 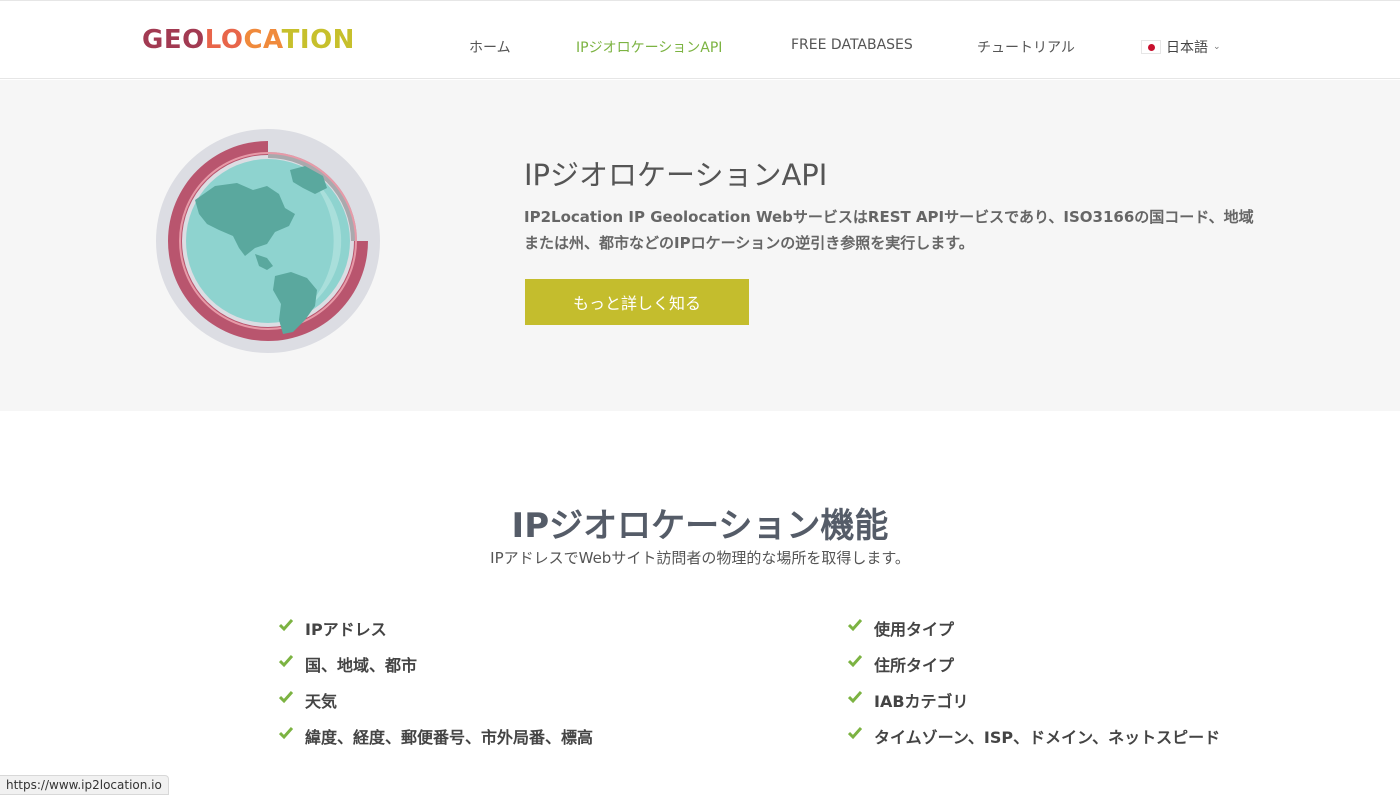 What do you see at coordinates (1047, 737) in the screenshot?
I see `feature-label: タイムゾーン、ISP、ドメイン、ネットスピード` at bounding box center [1047, 737].